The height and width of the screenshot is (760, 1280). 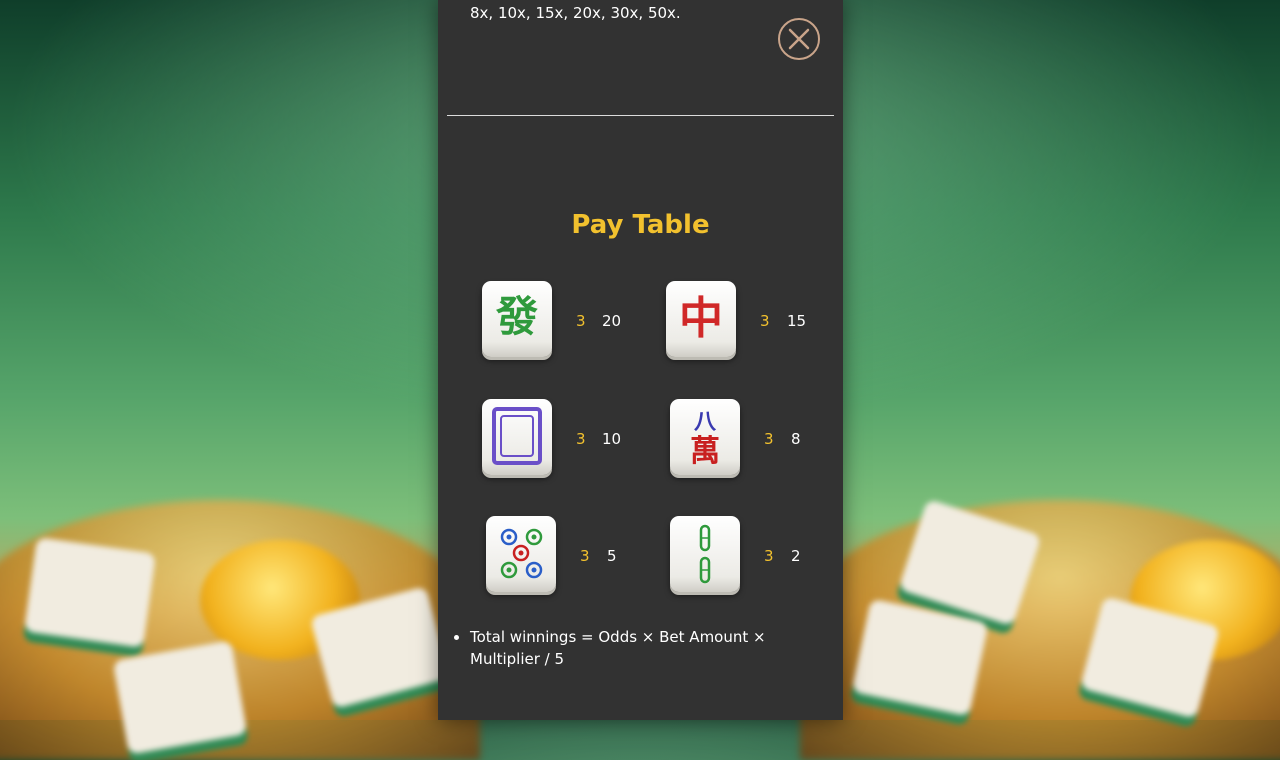 I want to click on symbol-payout: 10, so click(x=612, y=439).